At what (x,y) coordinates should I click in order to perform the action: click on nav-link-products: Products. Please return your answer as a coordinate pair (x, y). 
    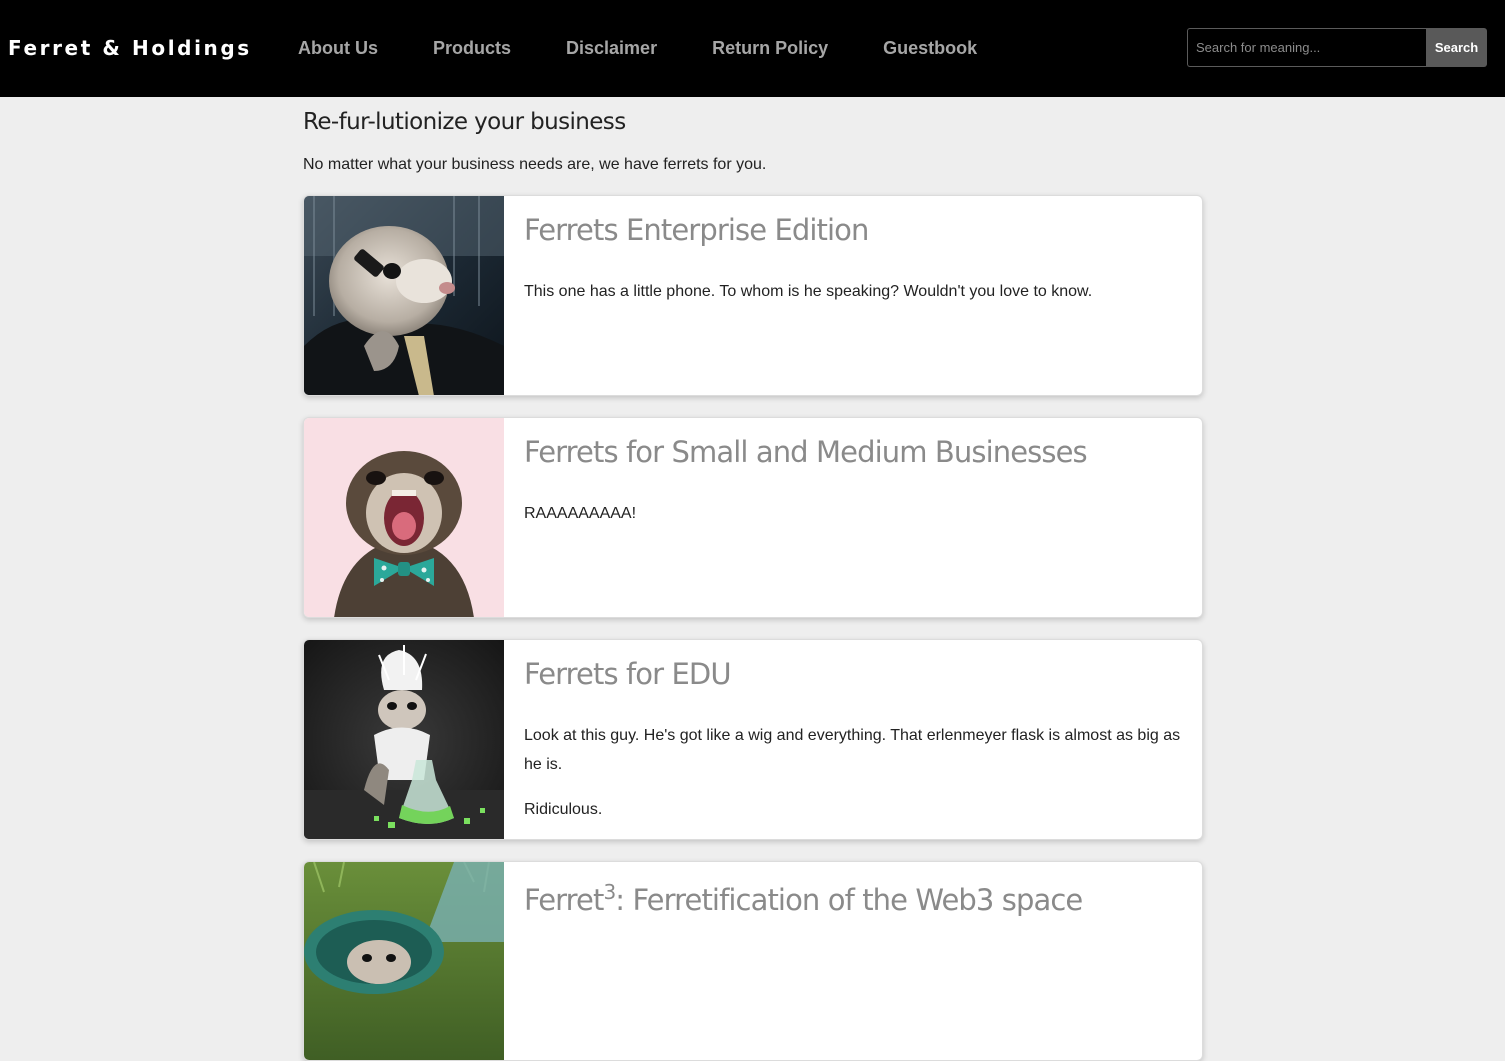
    Looking at the image, I should click on (472, 48).